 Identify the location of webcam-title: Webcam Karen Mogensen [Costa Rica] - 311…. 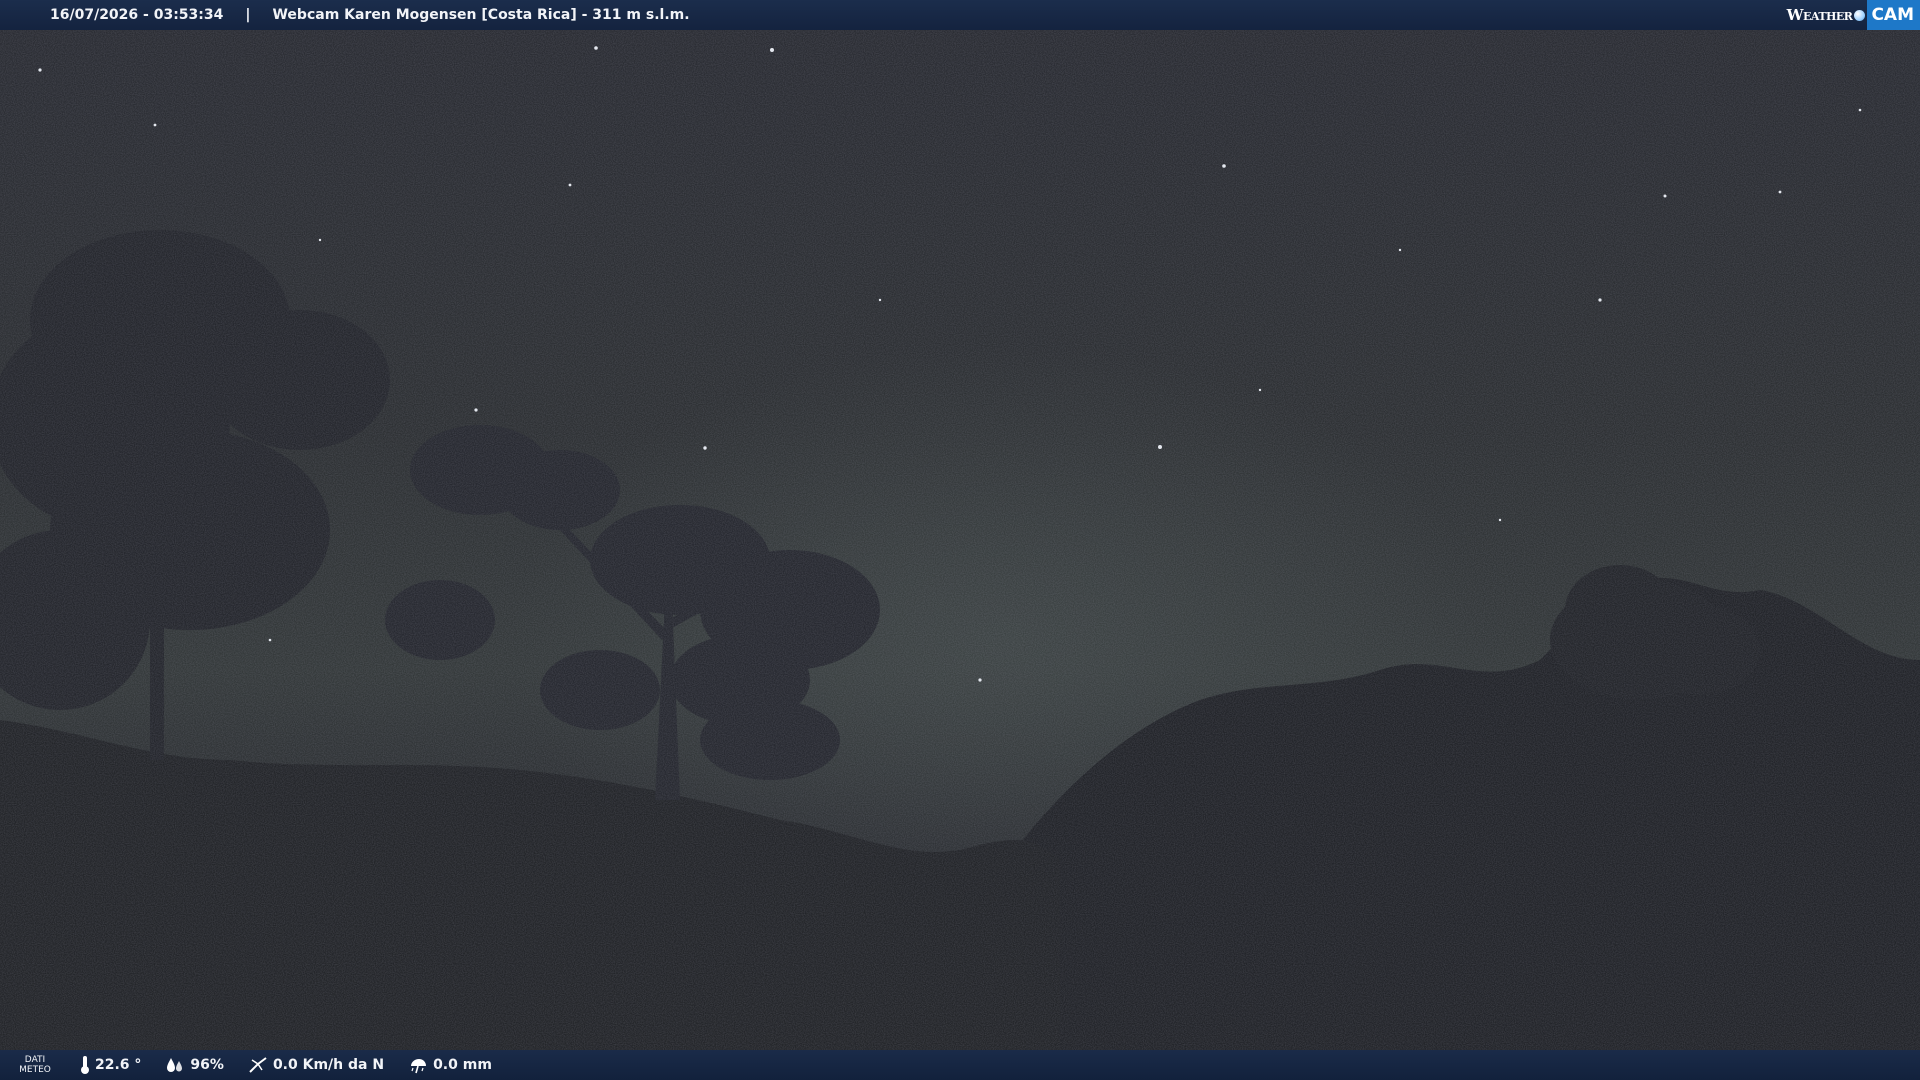
(481, 15).